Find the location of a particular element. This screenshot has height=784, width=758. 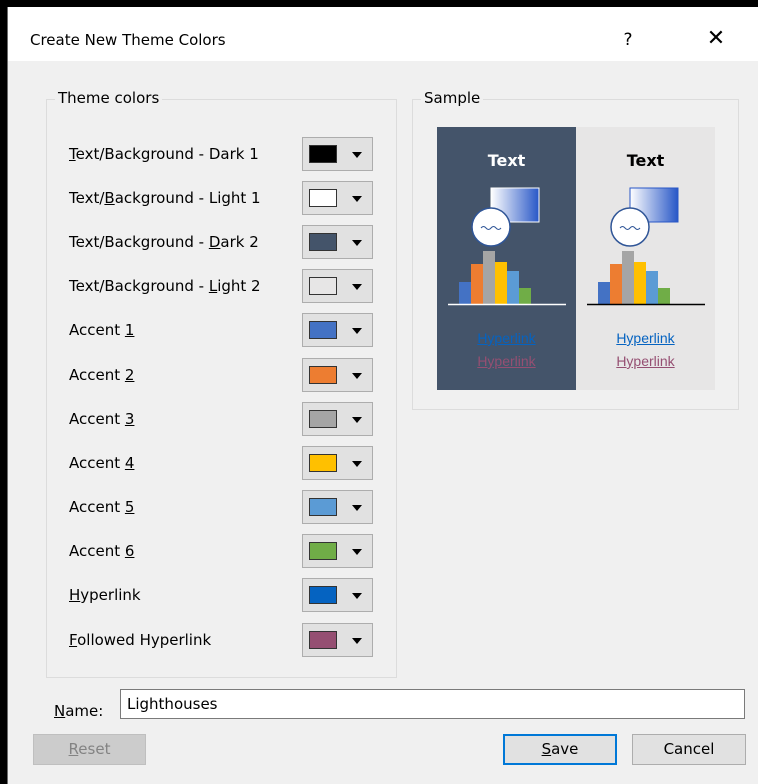

title-bar: Create New Theme Colors ? ✕ is located at coordinates (383, 34).